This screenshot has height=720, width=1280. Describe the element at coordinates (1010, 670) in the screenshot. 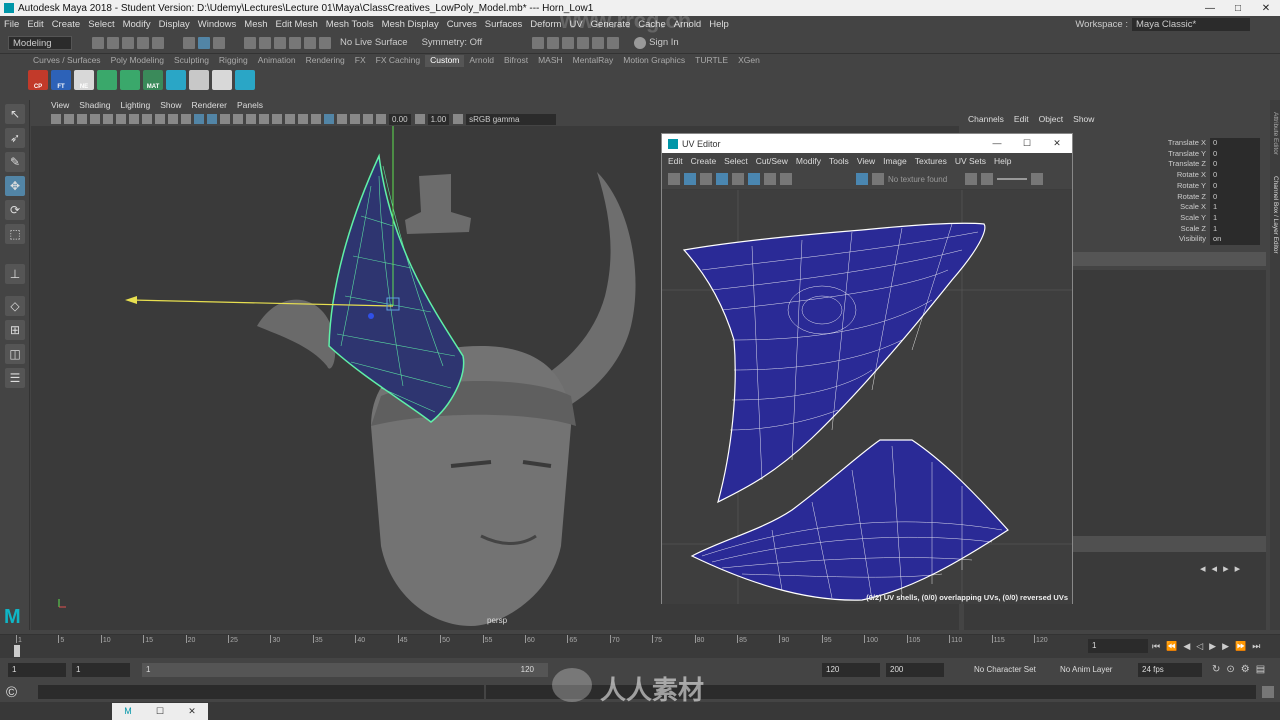

I see `character-set-dropdown: No Character Set` at that location.